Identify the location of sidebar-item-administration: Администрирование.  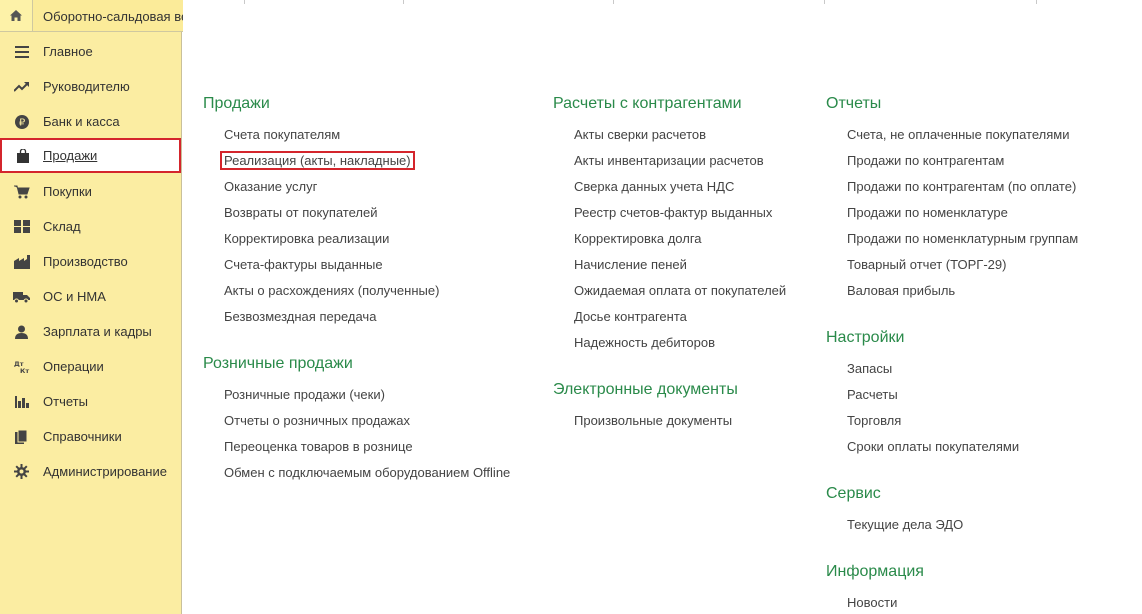
(90, 471).